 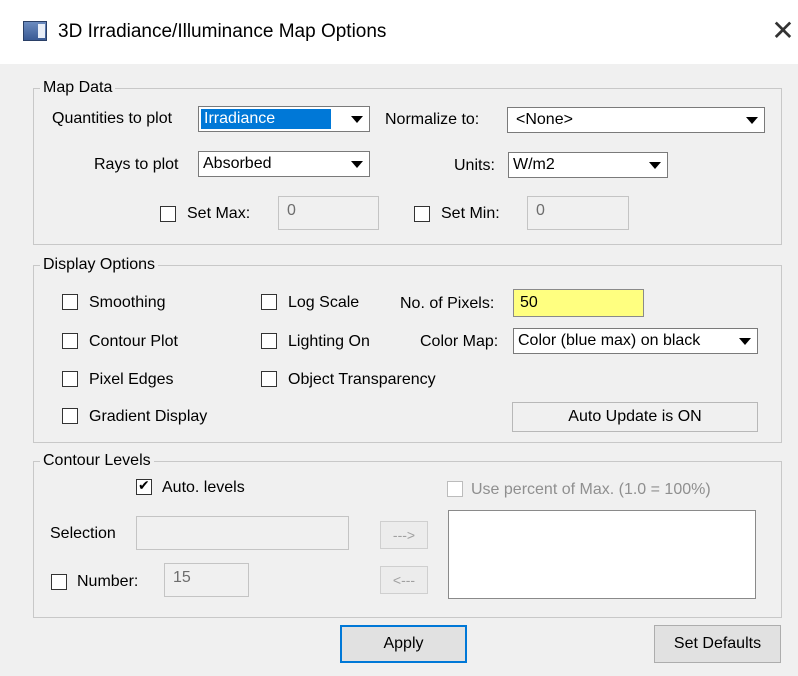 I want to click on set-min-checkbox, so click(x=422, y=214).